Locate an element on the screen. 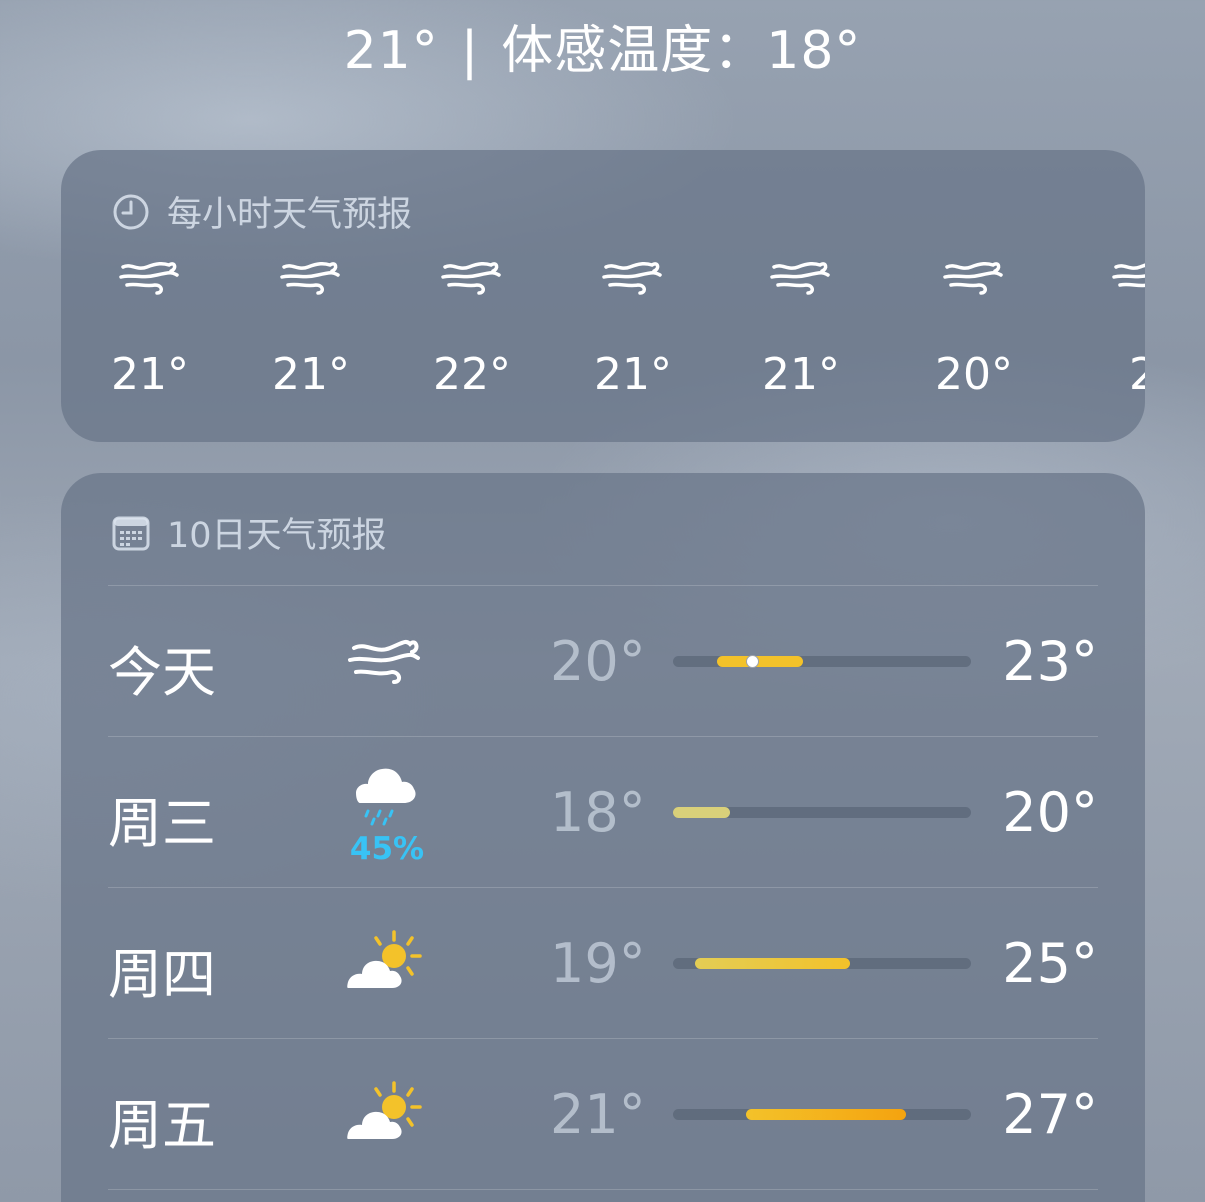  hour-item: 22° is located at coordinates (472, 327).